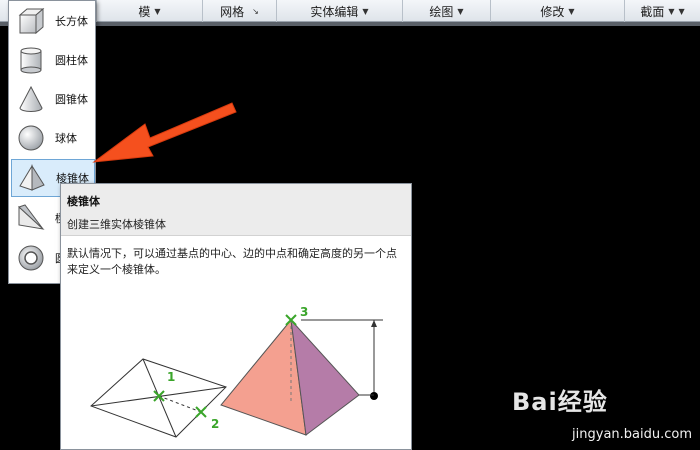 This screenshot has width=700, height=450. Describe the element at coordinates (236, 371) in the screenshot. I see `pyramid-illustration: 1 2 3` at that location.